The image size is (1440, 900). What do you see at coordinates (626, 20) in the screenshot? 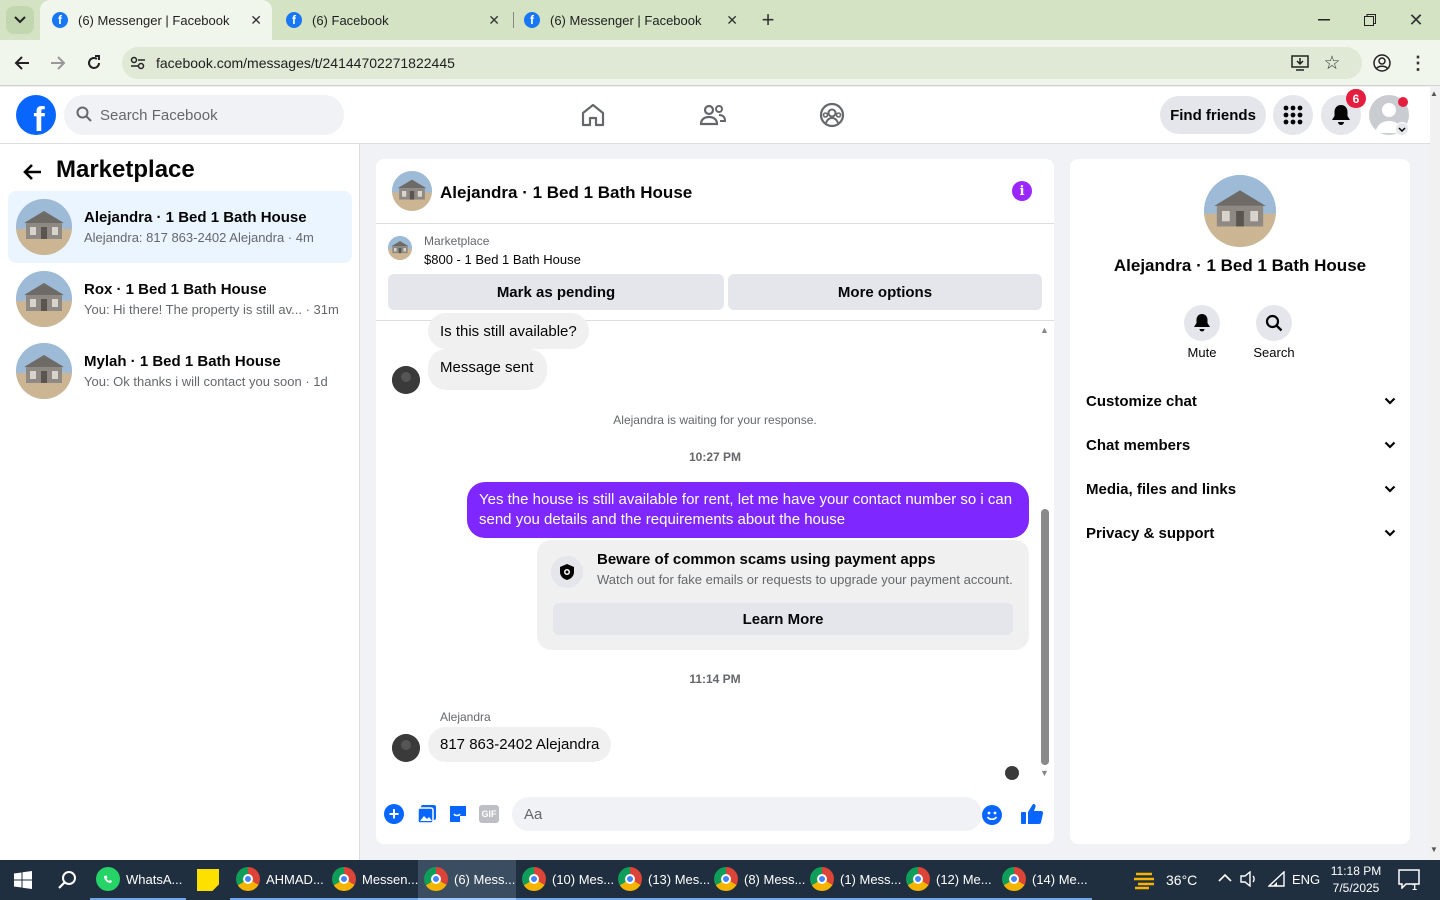
I see `tab-title: (6) Messenger | Facebook` at bounding box center [626, 20].